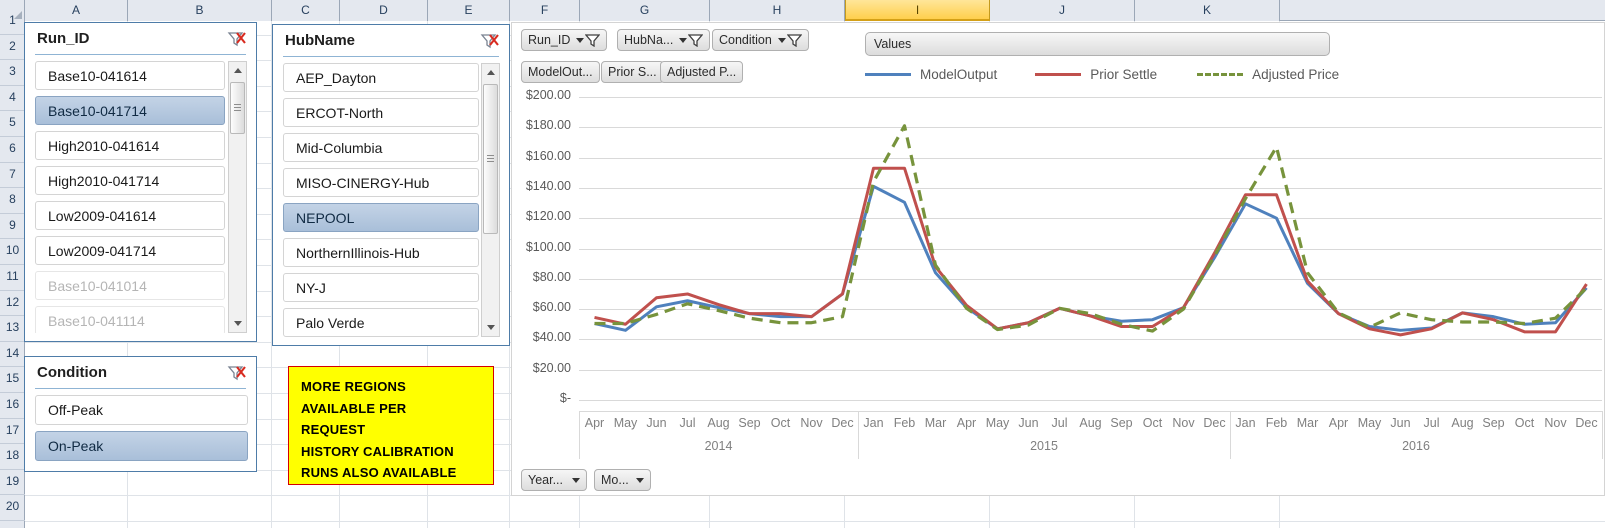 The height and width of the screenshot is (528, 1605). What do you see at coordinates (130, 319) in the screenshot?
I see `slicer-item-run-id-7: Base10-041114` at bounding box center [130, 319].